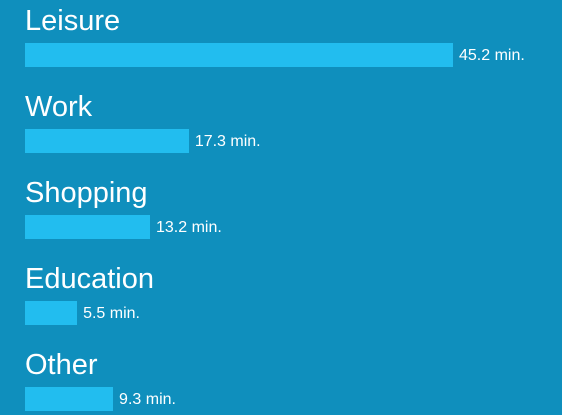  What do you see at coordinates (239, 55) in the screenshot?
I see `bar-leisure` at bounding box center [239, 55].